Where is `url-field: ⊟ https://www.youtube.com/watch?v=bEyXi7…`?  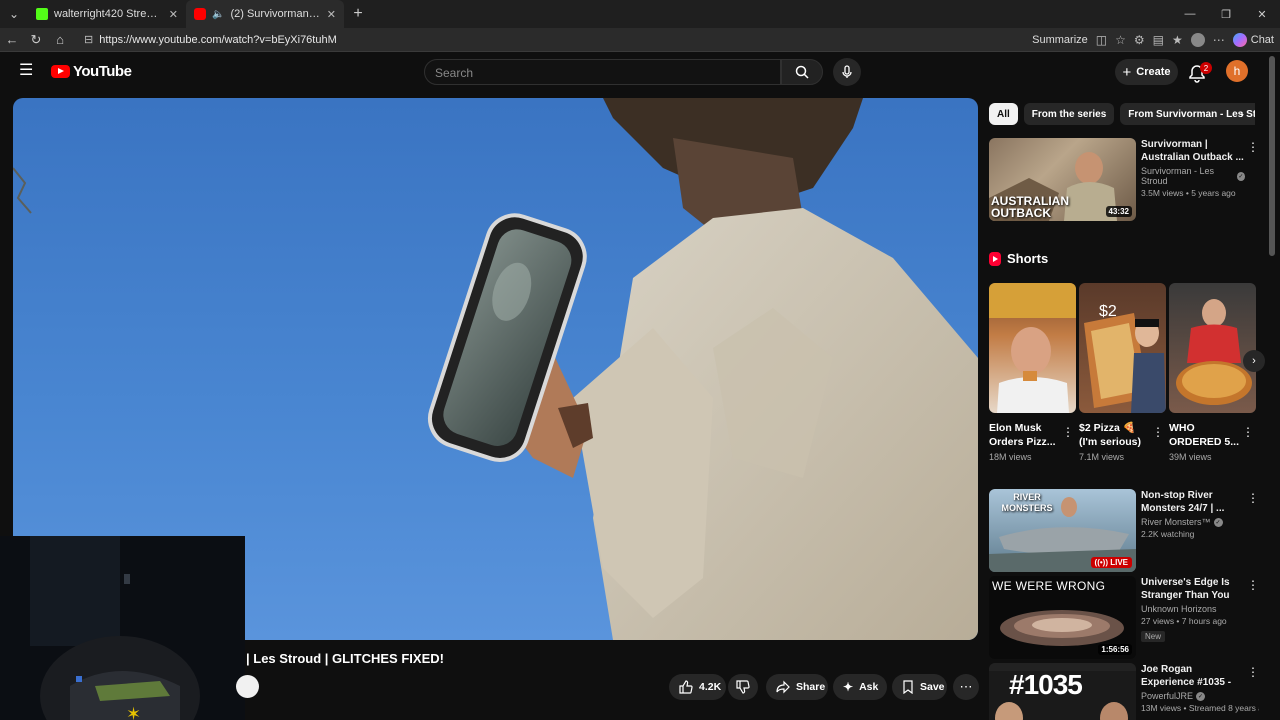 url-field: ⊟ https://www.youtube.com/watch?v=bEyXi7… is located at coordinates (552, 40).